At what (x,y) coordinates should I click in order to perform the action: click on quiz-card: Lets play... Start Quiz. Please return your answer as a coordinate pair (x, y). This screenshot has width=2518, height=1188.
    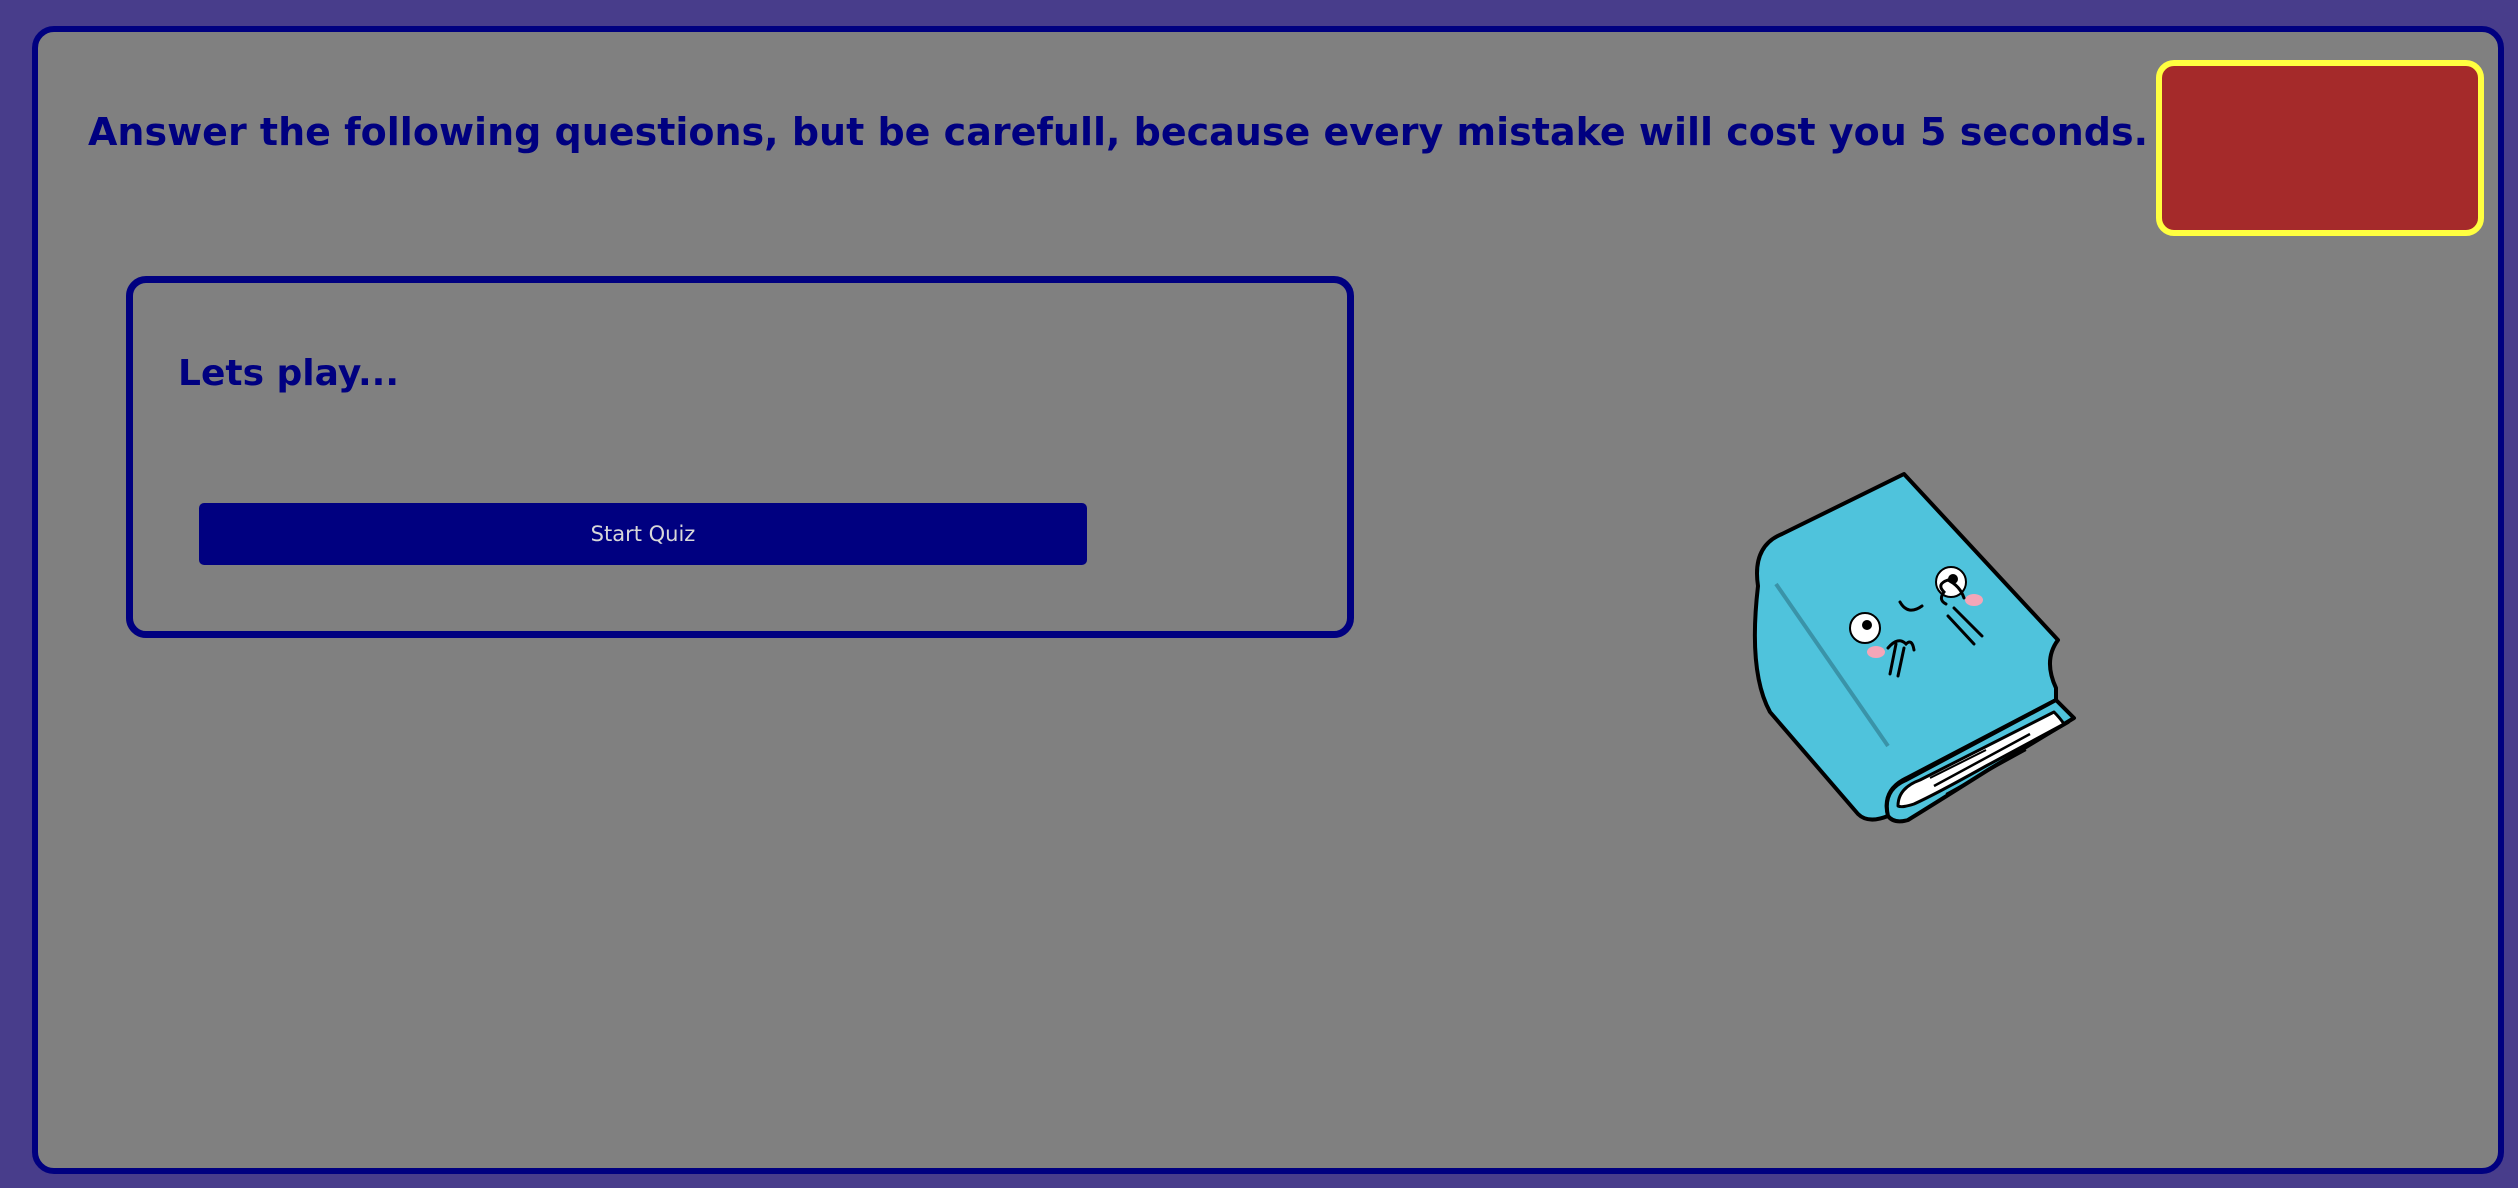
    Looking at the image, I should click on (740, 457).